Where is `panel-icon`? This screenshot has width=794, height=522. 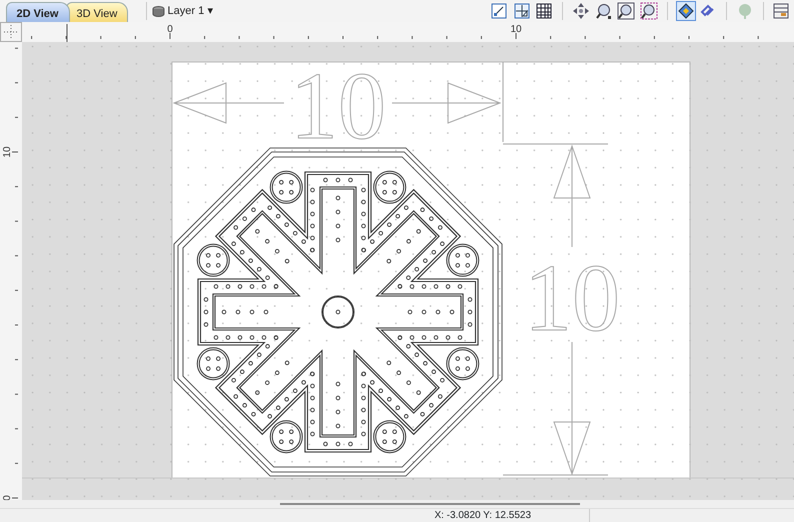
panel-icon is located at coordinates (781, 11).